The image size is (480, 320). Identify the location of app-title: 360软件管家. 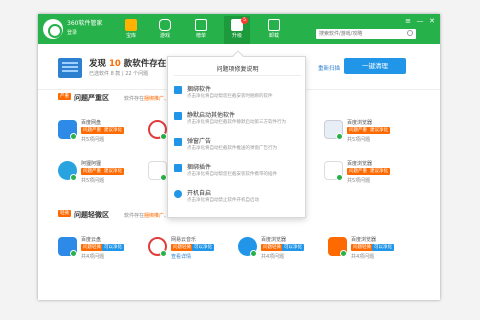
(85, 23).